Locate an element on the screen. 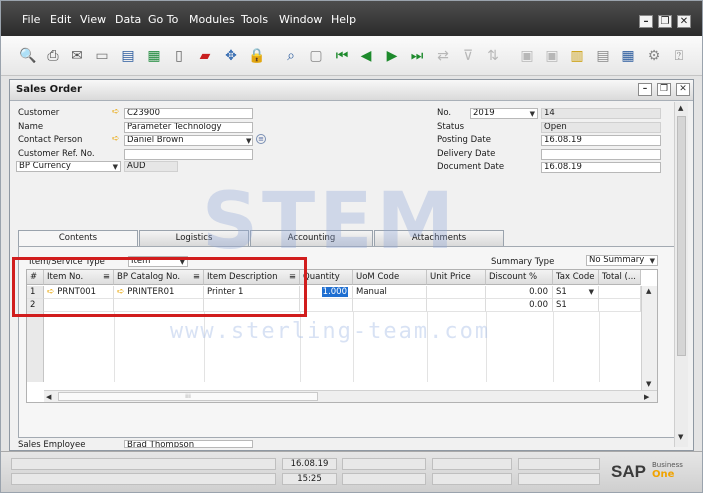 The width and height of the screenshot is (703, 493). journal-icon: ▥ is located at coordinates (577, 56).